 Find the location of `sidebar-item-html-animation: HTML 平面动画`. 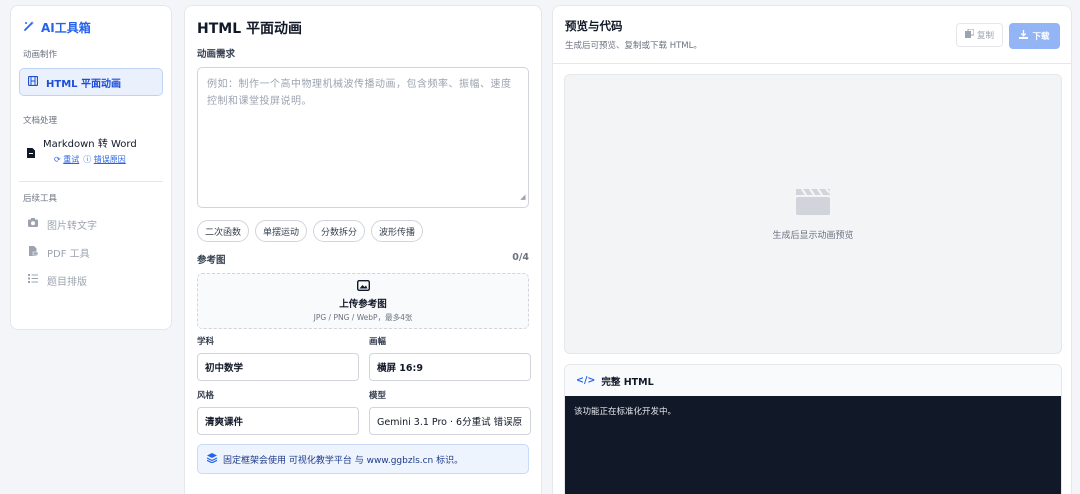

sidebar-item-html-animation: HTML 平面动画 is located at coordinates (91, 82).